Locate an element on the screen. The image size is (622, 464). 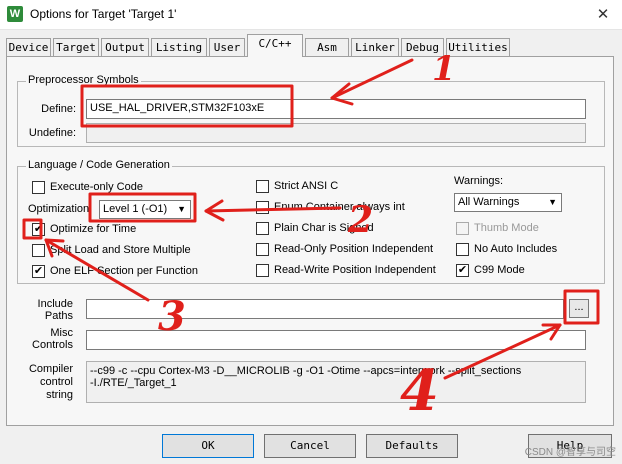
undefine-label: Undefine: is located at coordinates (52, 133).